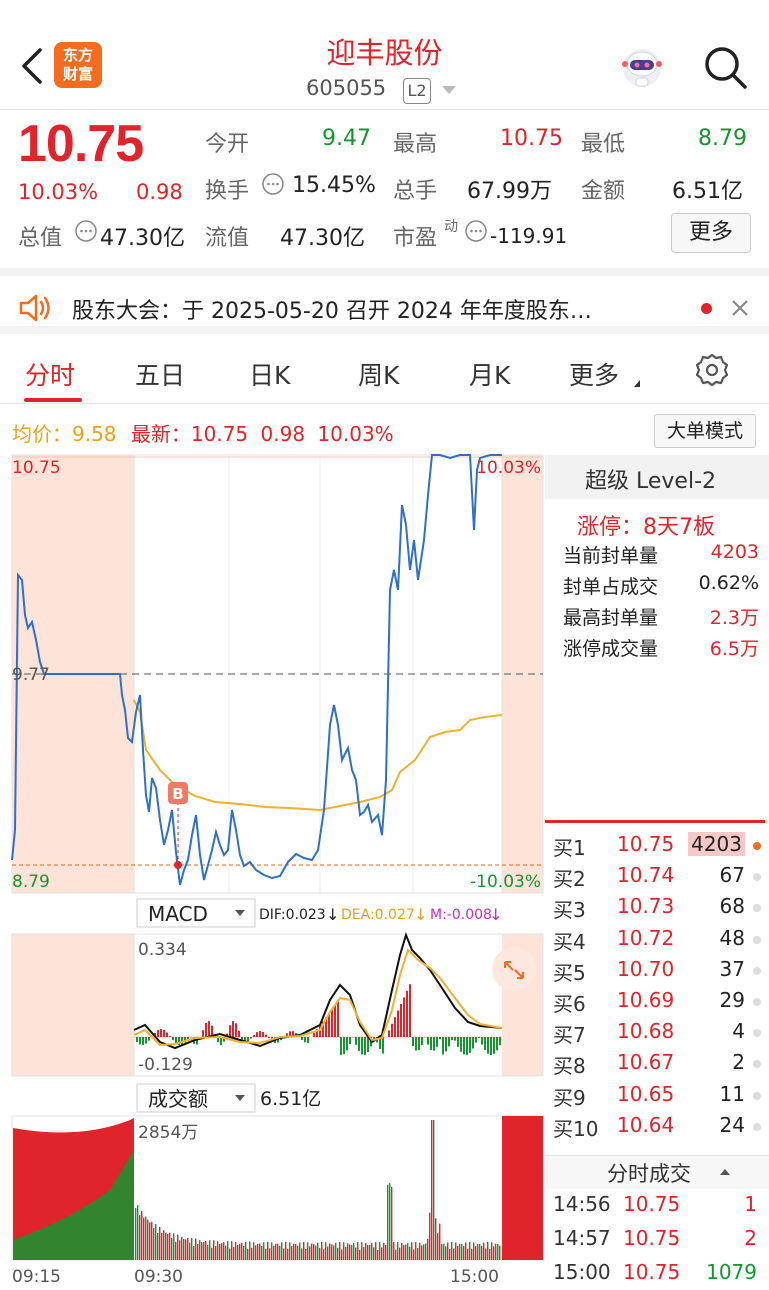 The width and height of the screenshot is (769, 1290). Describe the element at coordinates (177, 794) in the screenshot. I see `buy-marker-label: B` at that location.